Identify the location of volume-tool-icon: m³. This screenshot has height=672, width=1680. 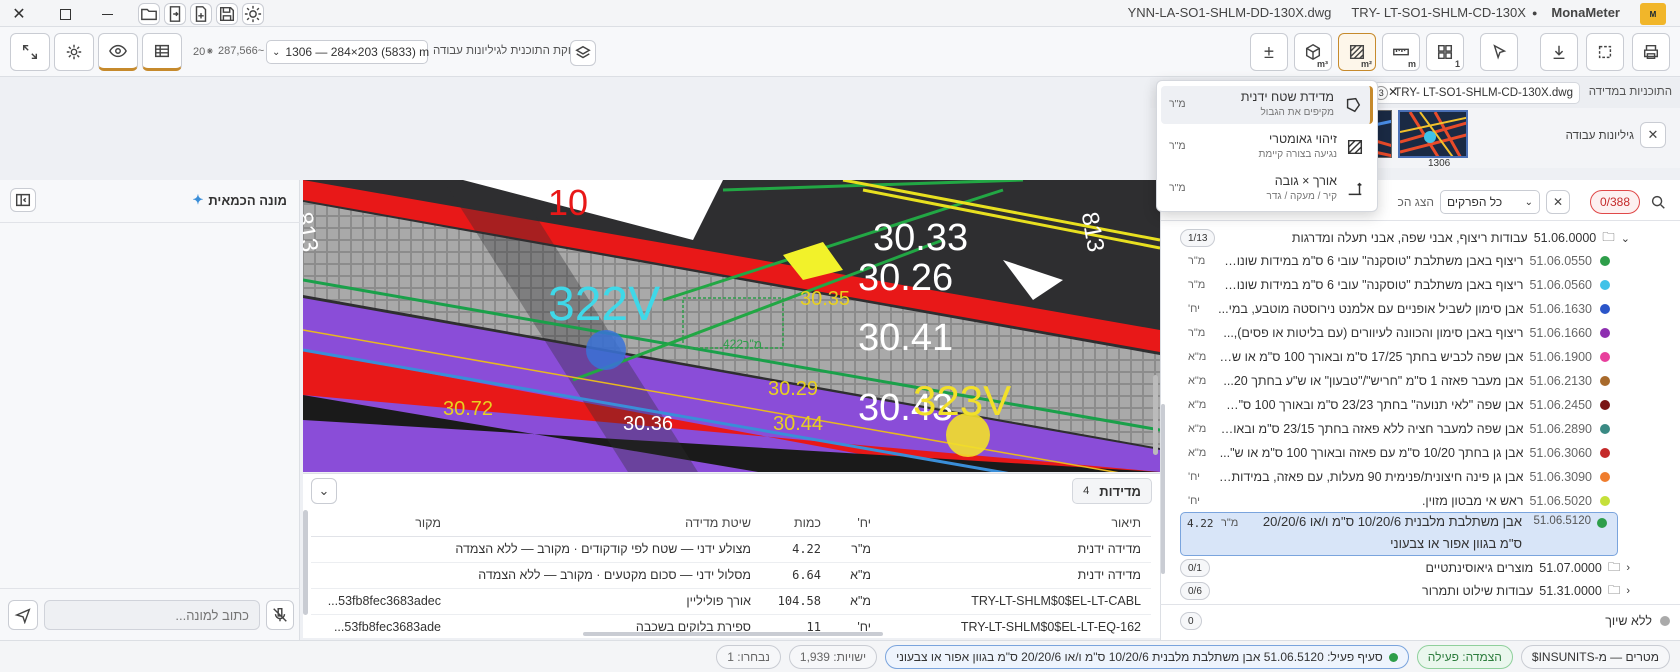
(1313, 52).